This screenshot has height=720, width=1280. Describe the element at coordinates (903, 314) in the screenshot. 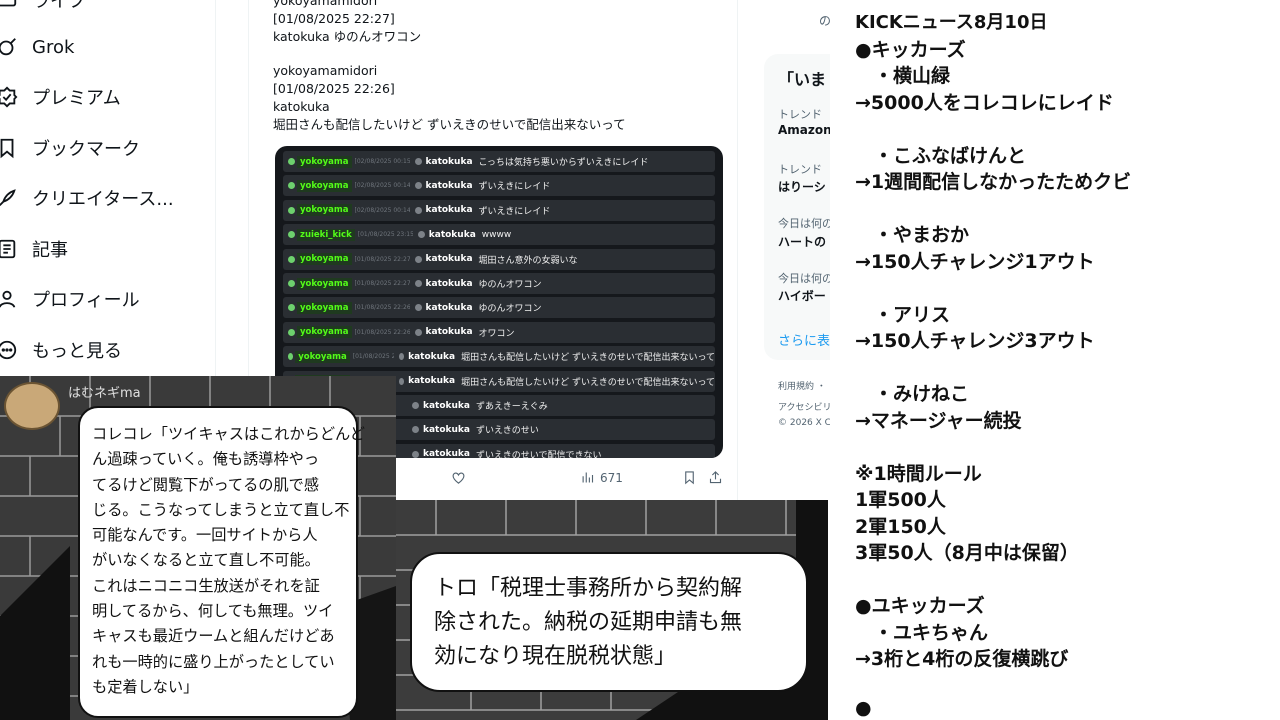

I see `news-line: ・アリス` at that location.